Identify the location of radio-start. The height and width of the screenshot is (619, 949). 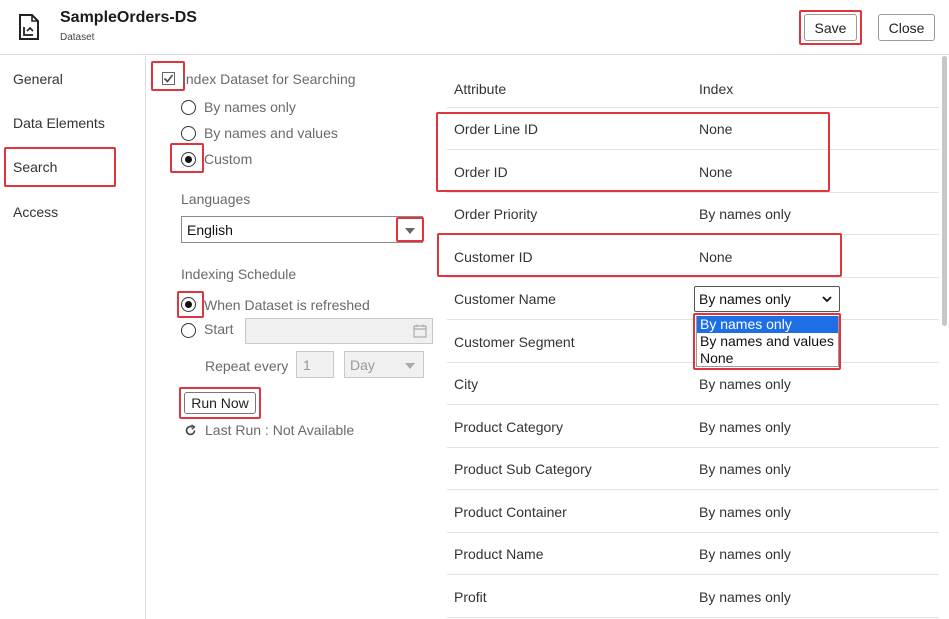
(188, 330).